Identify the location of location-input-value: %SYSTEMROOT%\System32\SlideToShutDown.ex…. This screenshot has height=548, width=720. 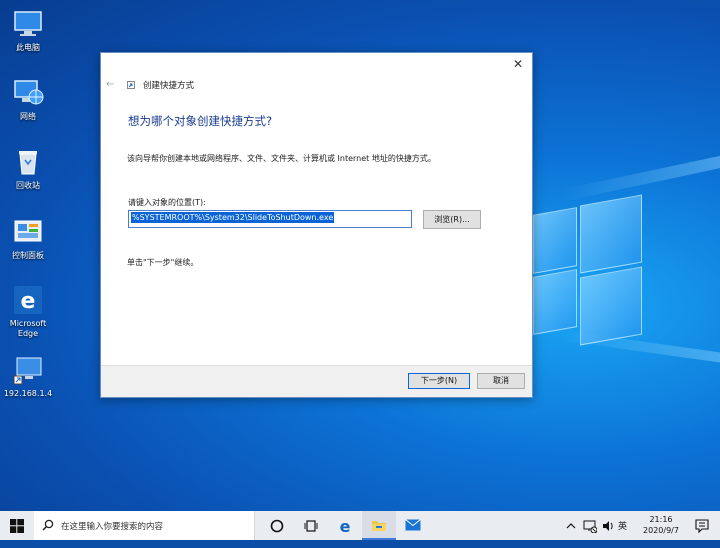
(233, 217).